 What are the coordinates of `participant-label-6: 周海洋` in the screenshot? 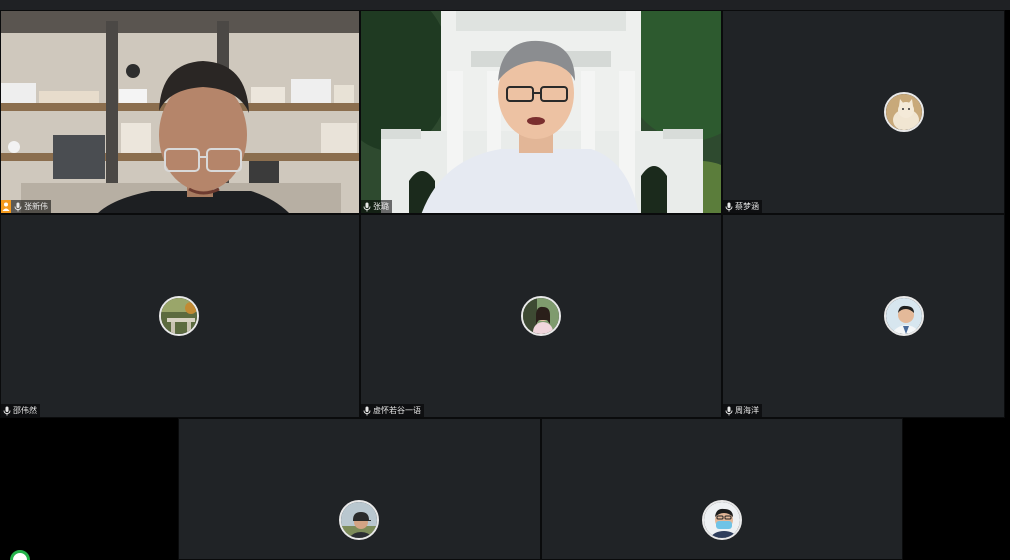 It's located at (742, 410).